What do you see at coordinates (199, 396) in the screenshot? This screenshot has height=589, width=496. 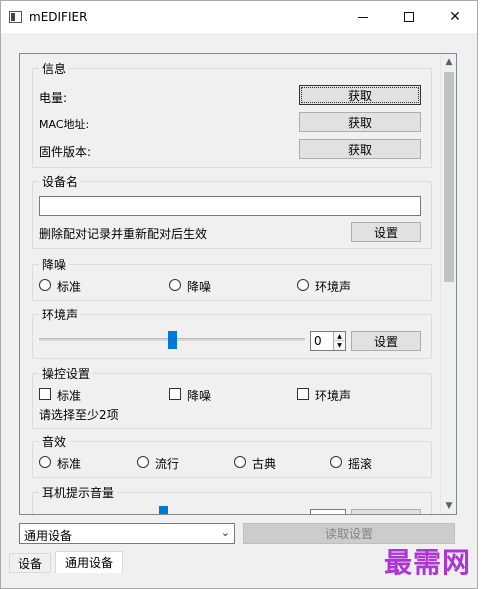 I see `control-option-anc: 降噪` at bounding box center [199, 396].